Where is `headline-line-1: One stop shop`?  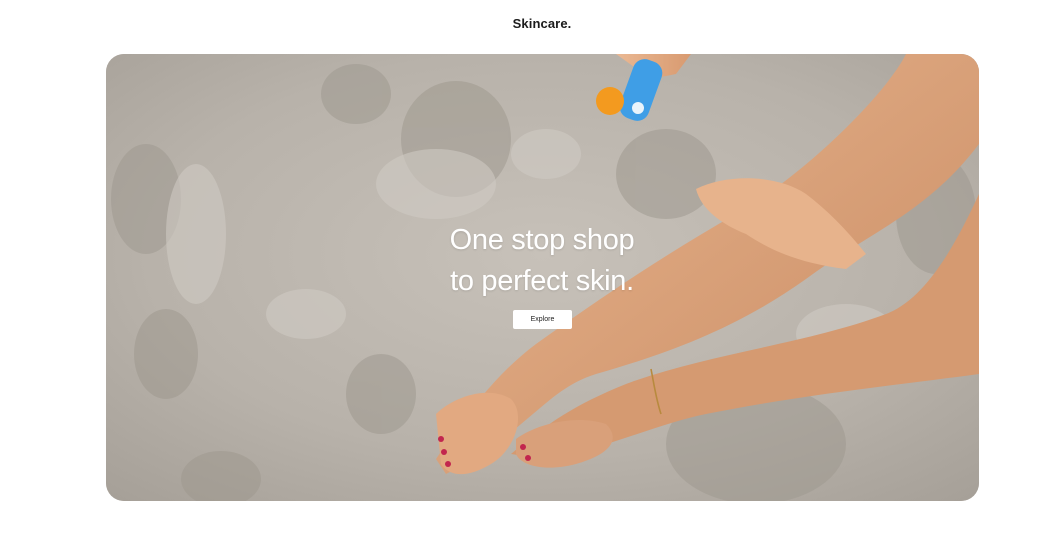 headline-line-1: One stop shop is located at coordinates (542, 240).